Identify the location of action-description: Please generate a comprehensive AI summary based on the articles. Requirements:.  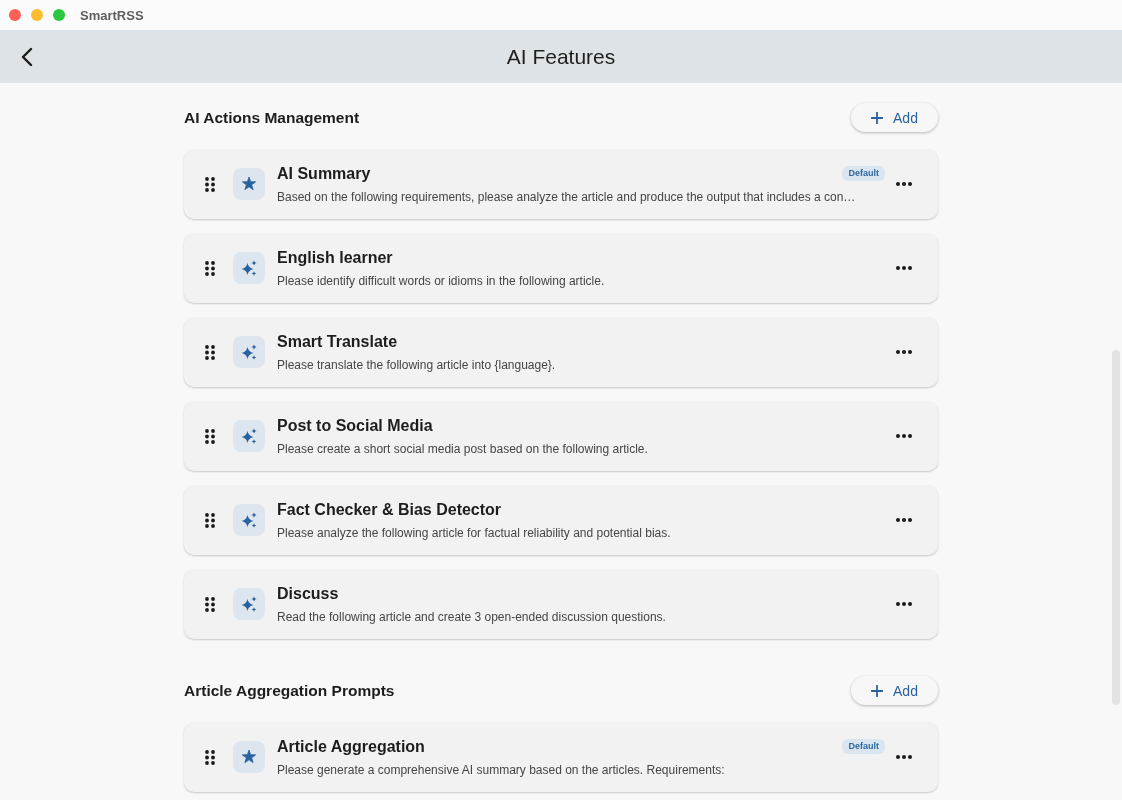
(501, 769).